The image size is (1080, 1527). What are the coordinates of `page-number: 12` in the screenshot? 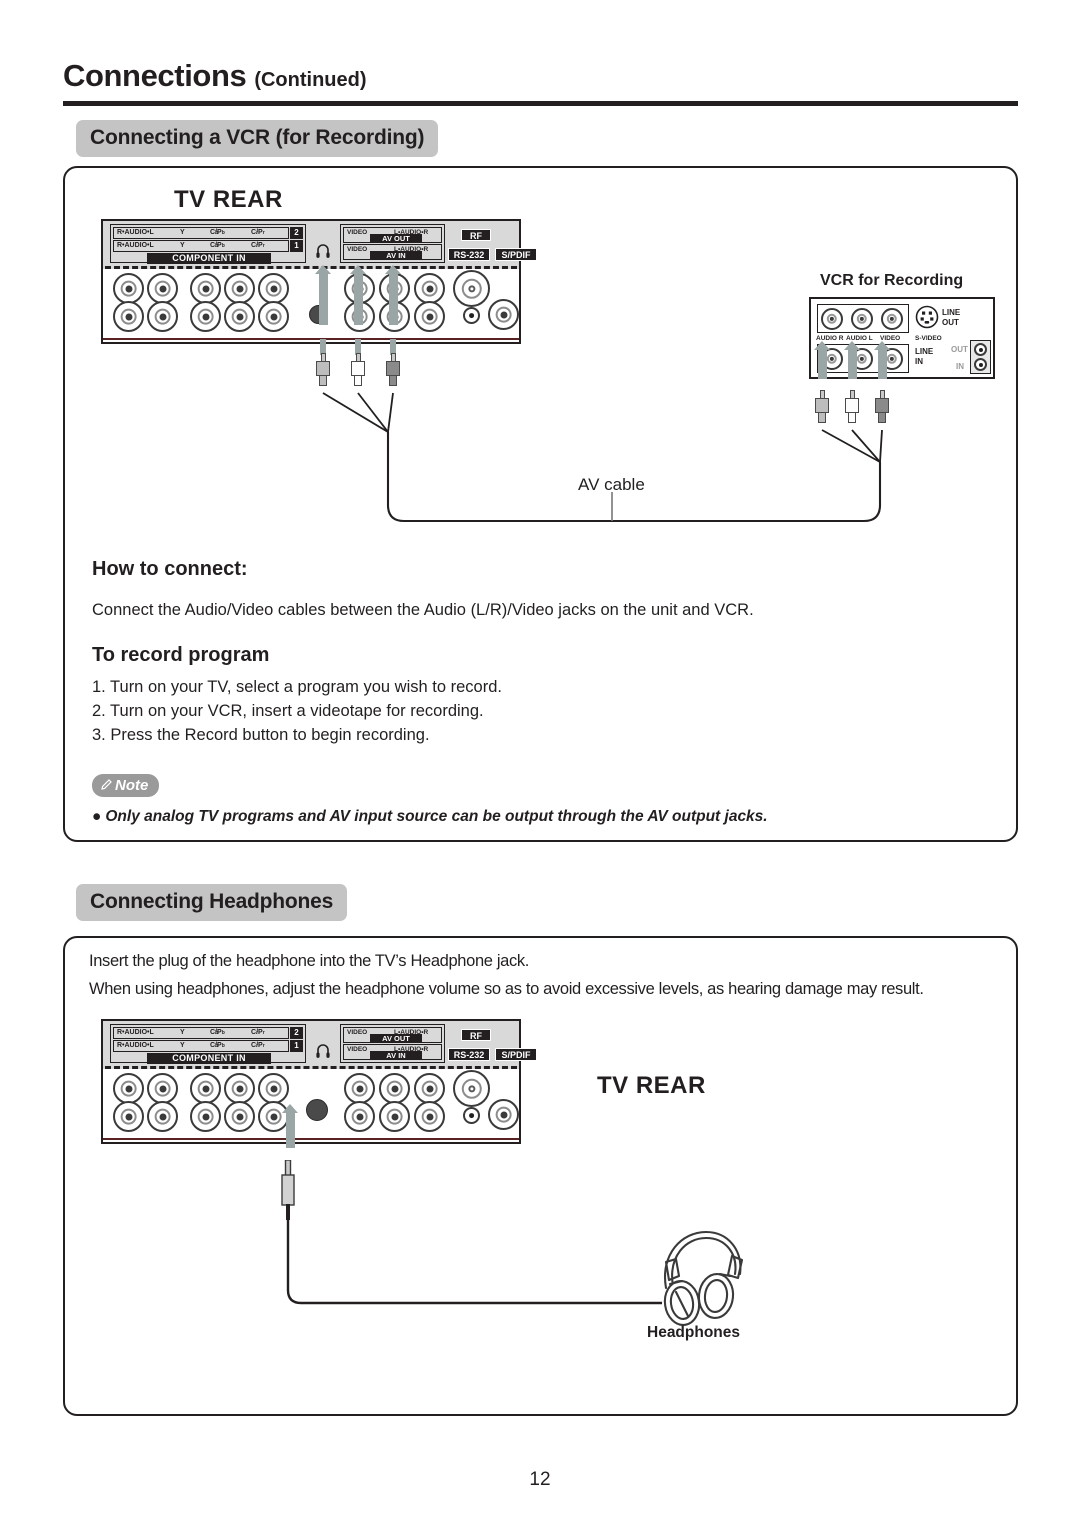 It's located at (540, 1479).